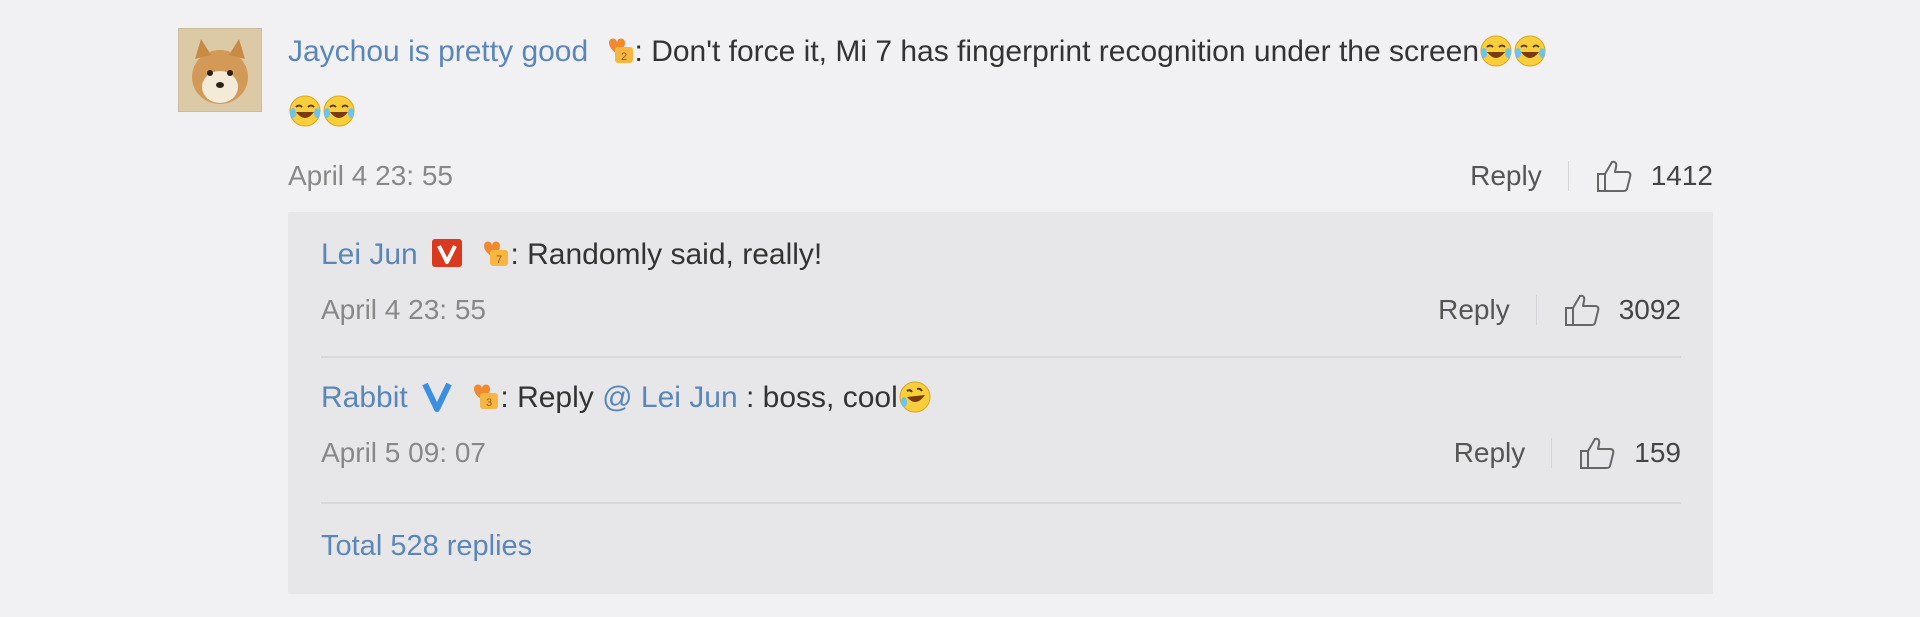 This screenshot has height=617, width=1920. I want to click on fan-badge-icon: 3, so click(486, 396).